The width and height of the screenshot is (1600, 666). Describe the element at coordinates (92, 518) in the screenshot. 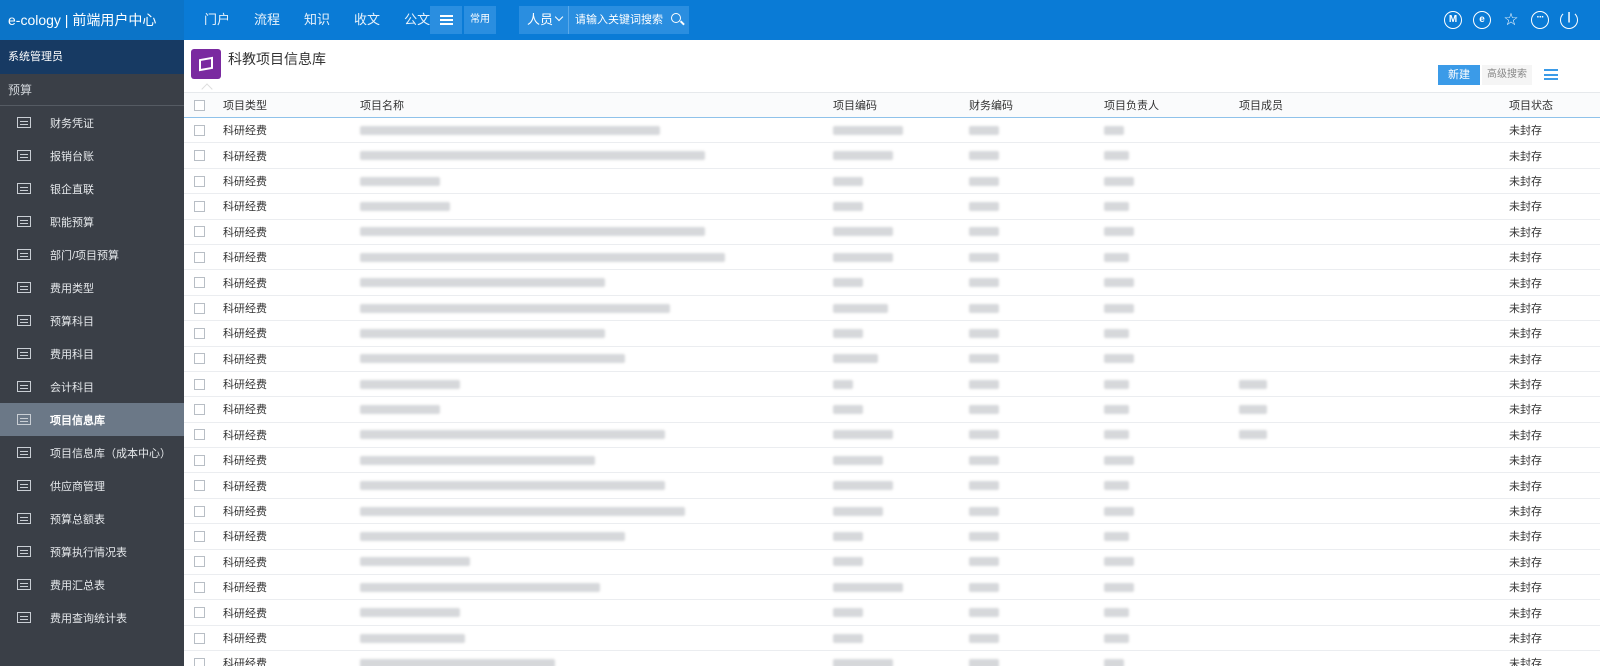

I see `sidebar-item: 预算总额表` at that location.